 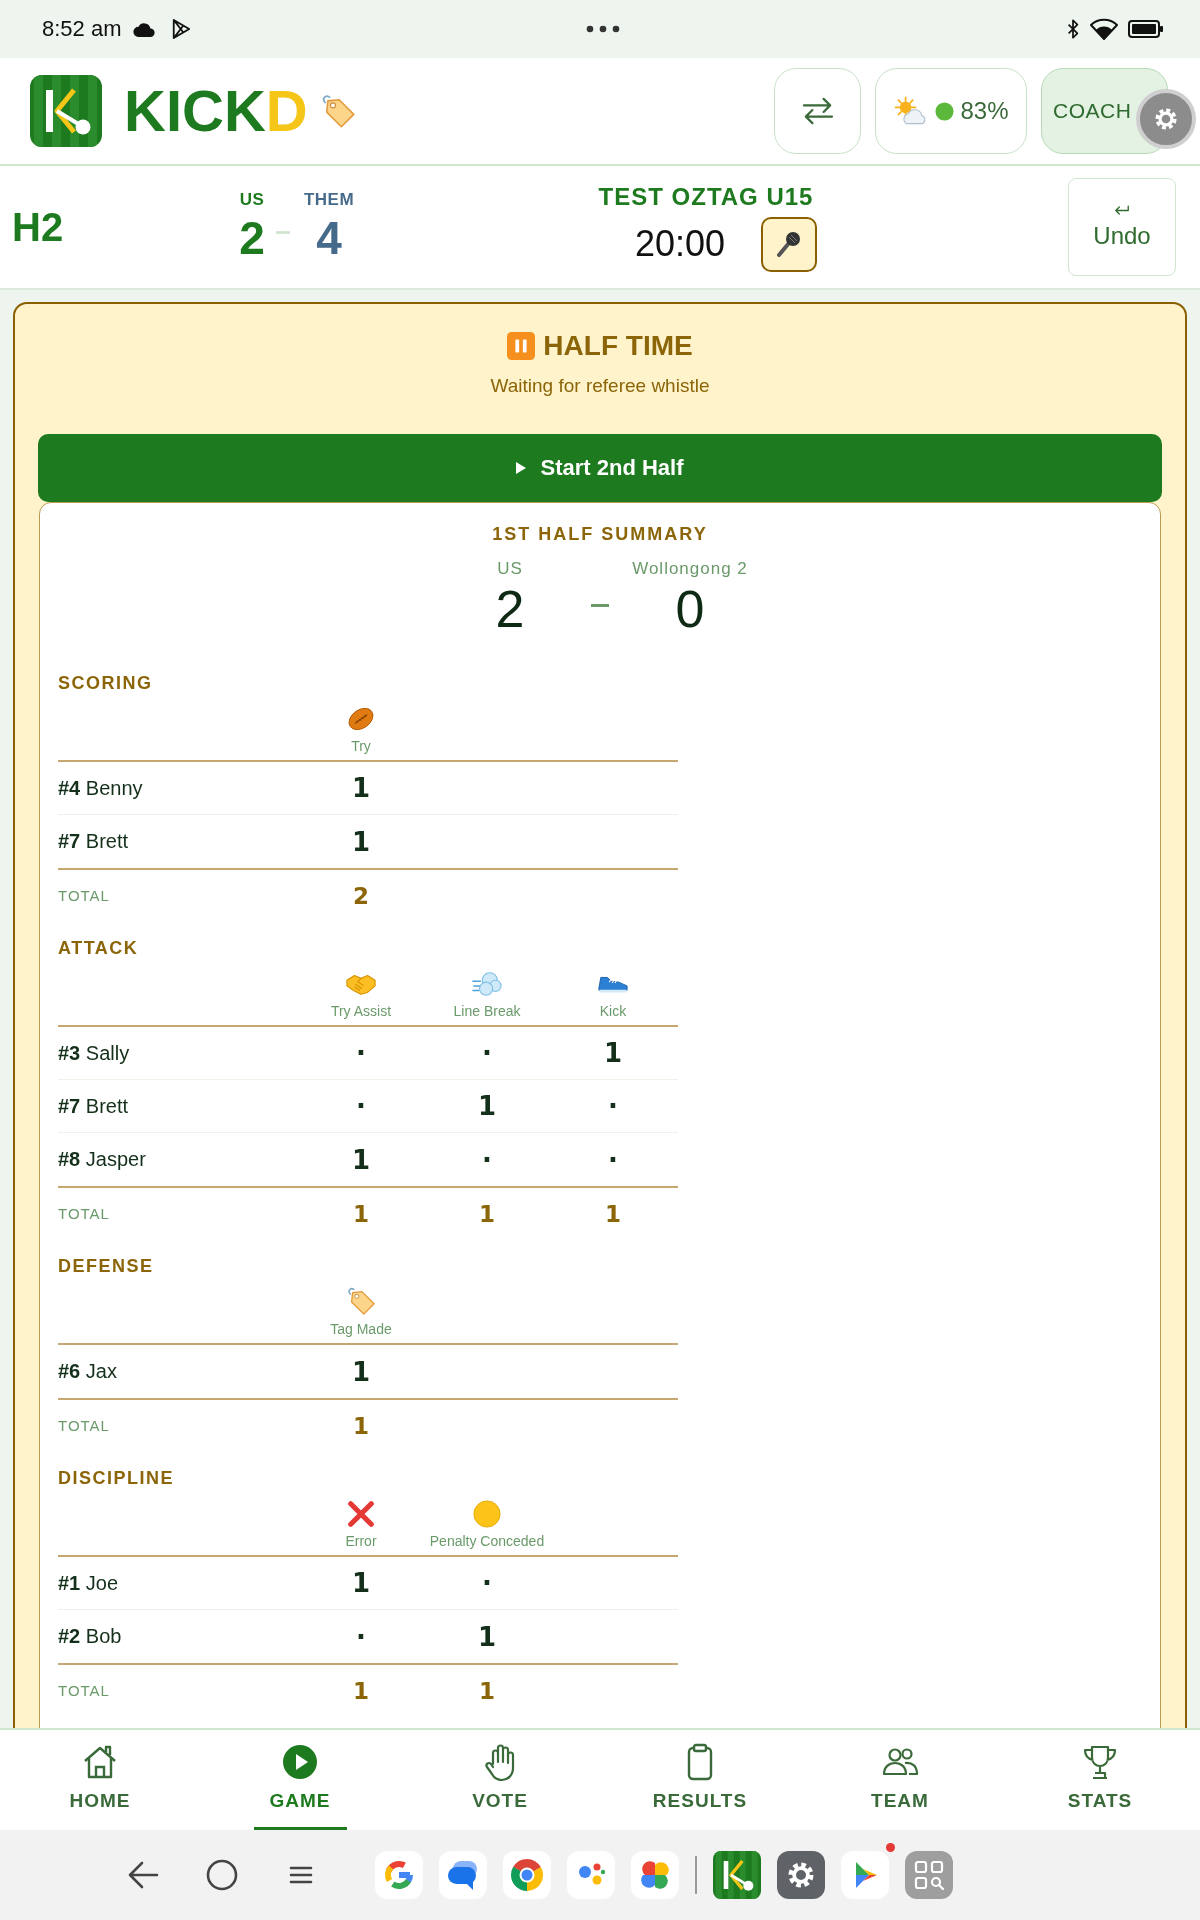 I want to click on column-label: Try, so click(x=361, y=746).